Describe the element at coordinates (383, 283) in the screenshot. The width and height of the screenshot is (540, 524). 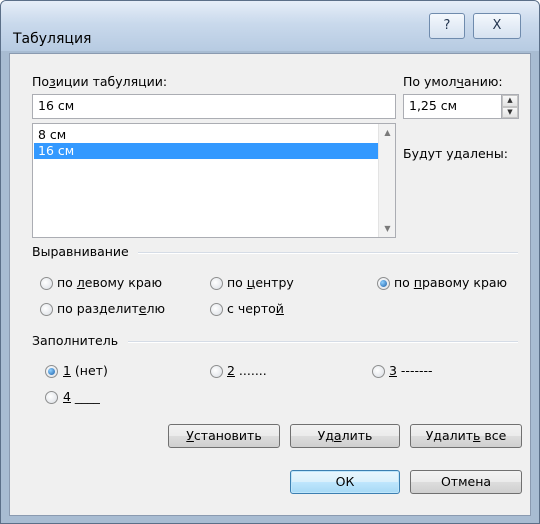
I see `align-right-radio` at that location.